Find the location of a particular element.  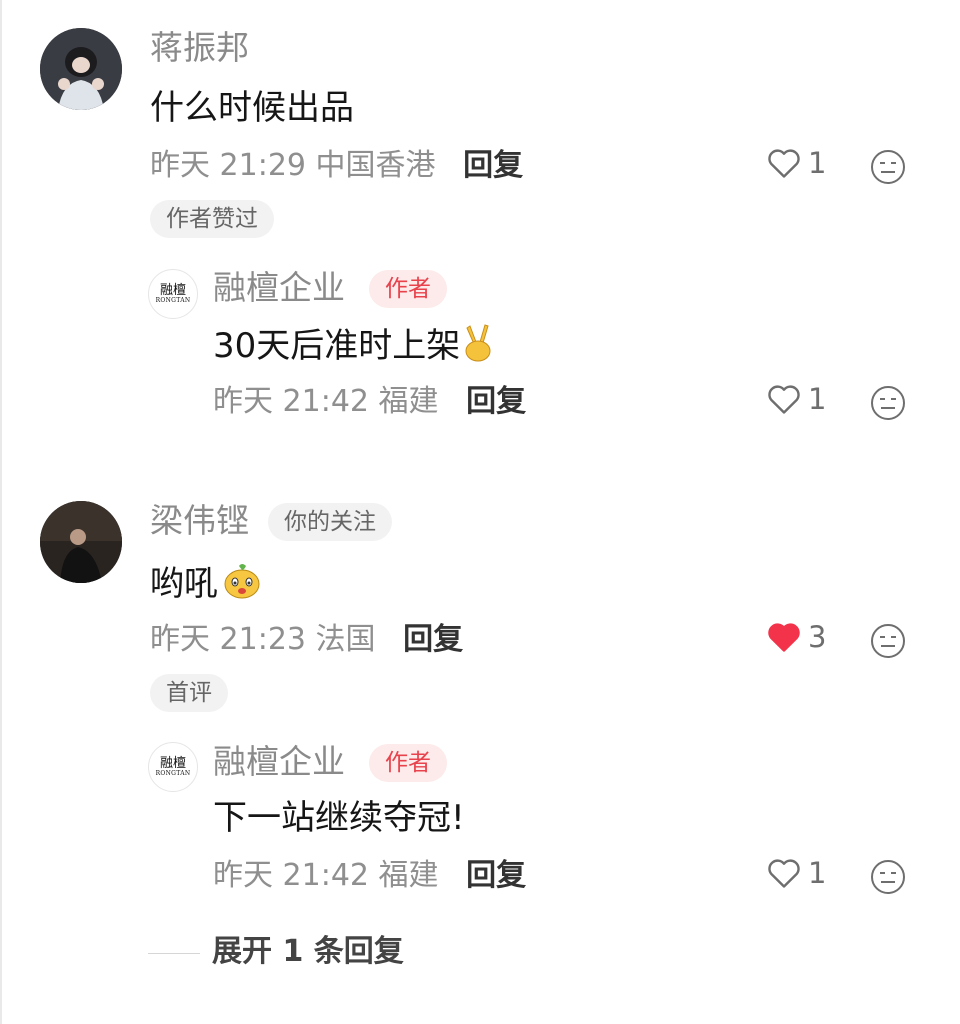

expand-divider is located at coordinates (174, 953).